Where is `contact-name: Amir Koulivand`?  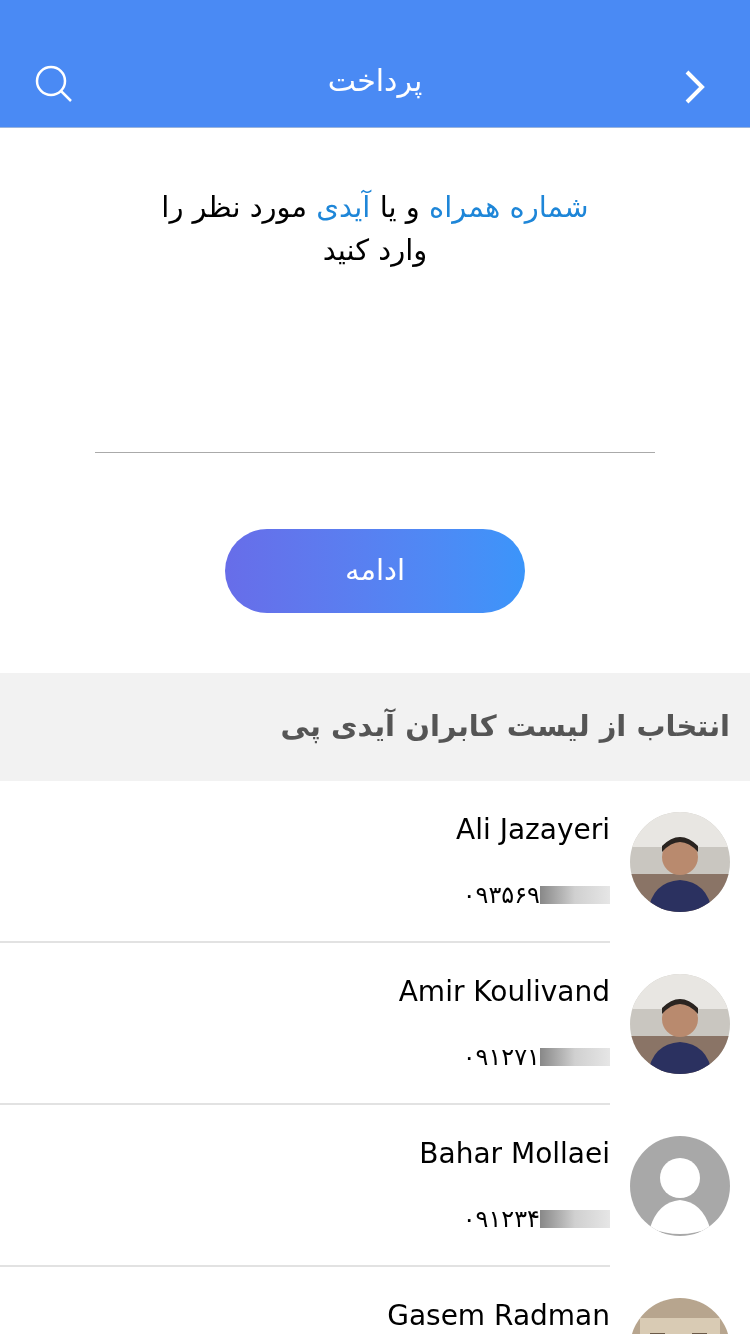
contact-name: Amir Koulivand is located at coordinates (504, 992).